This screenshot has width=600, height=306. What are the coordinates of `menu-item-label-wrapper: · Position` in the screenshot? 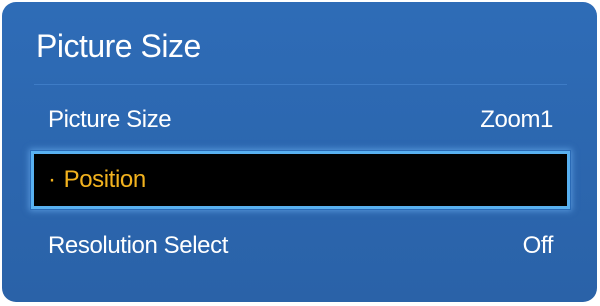 It's located at (90, 180).